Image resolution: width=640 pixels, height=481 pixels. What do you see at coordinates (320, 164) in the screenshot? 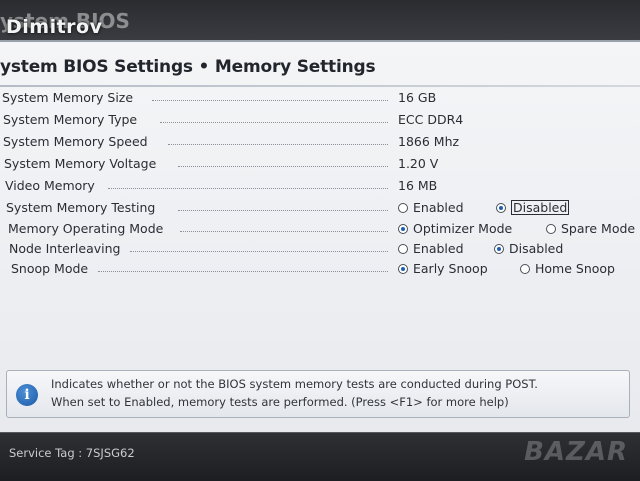
I see `setting-row-memory-voltage: System Memory Voltage 1.20 V` at bounding box center [320, 164].